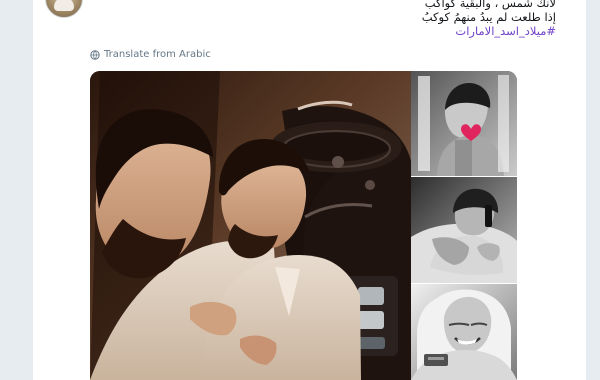  What do you see at coordinates (488, 17) in the screenshot?
I see `tweet-line-2: إذا طلعت لم يبدُ منهمُ كوكبُ` at bounding box center [488, 17].